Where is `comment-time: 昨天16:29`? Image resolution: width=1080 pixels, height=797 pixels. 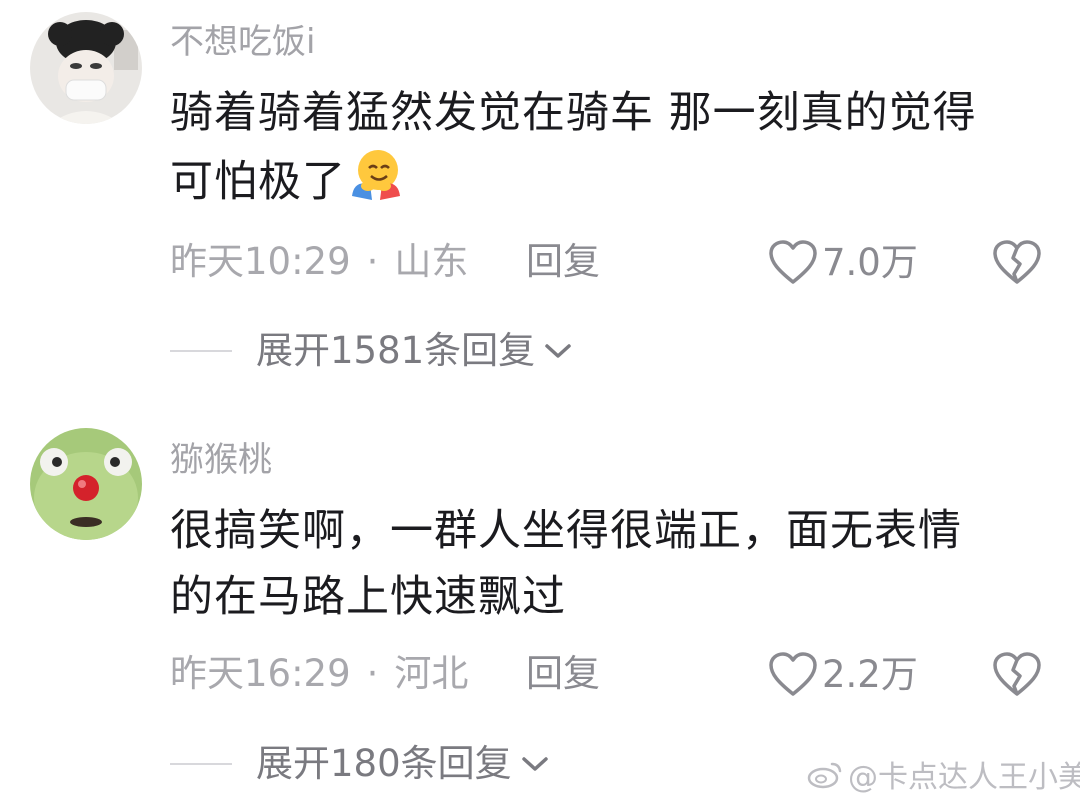
comment-time: 昨天16:29 is located at coordinates (260, 673).